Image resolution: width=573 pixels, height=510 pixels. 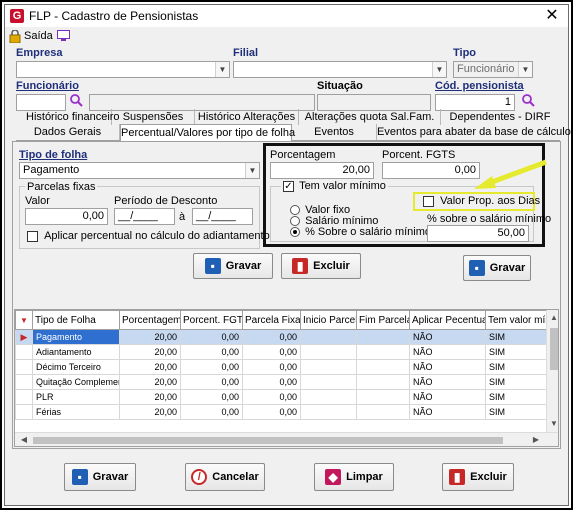 I want to click on table-cell: Décimo Terceiro, so click(x=76, y=367).